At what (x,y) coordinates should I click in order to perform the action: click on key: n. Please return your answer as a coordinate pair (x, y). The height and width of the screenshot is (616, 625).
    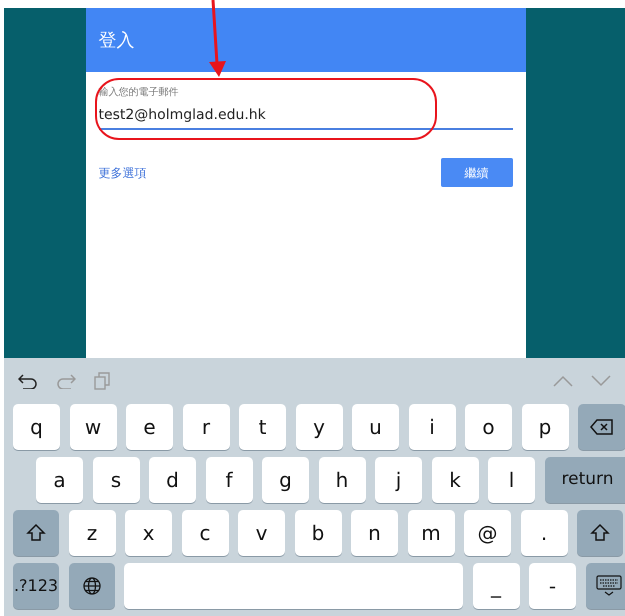
    Looking at the image, I should click on (374, 533).